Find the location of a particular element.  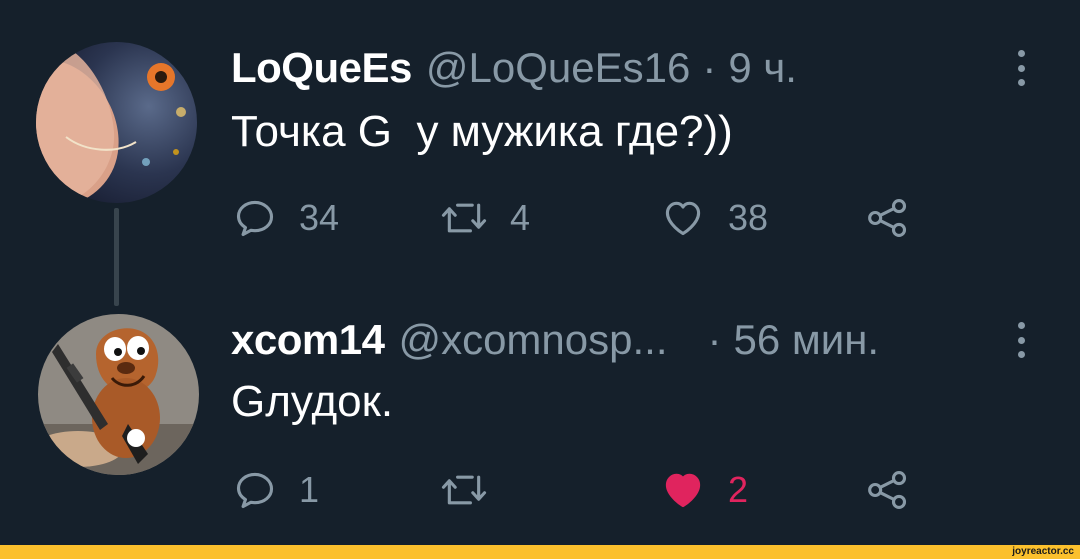

timestamp: 9 ч. is located at coordinates (762, 68).